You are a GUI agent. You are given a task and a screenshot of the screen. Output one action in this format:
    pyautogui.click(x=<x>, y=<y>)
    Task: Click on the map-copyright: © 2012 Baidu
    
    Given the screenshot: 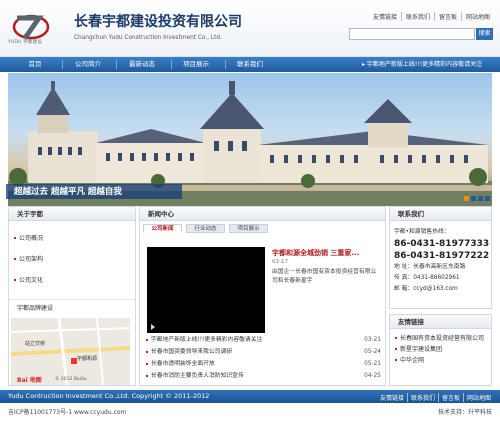 What is the action you would take?
    pyautogui.click(x=71, y=379)
    